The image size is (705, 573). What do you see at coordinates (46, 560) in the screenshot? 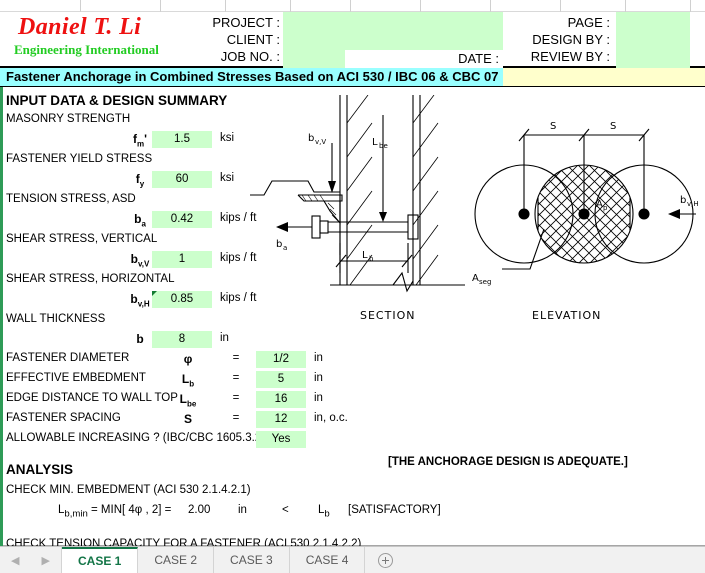
I see `tab-nav-next-icon: ▶` at bounding box center [46, 560].